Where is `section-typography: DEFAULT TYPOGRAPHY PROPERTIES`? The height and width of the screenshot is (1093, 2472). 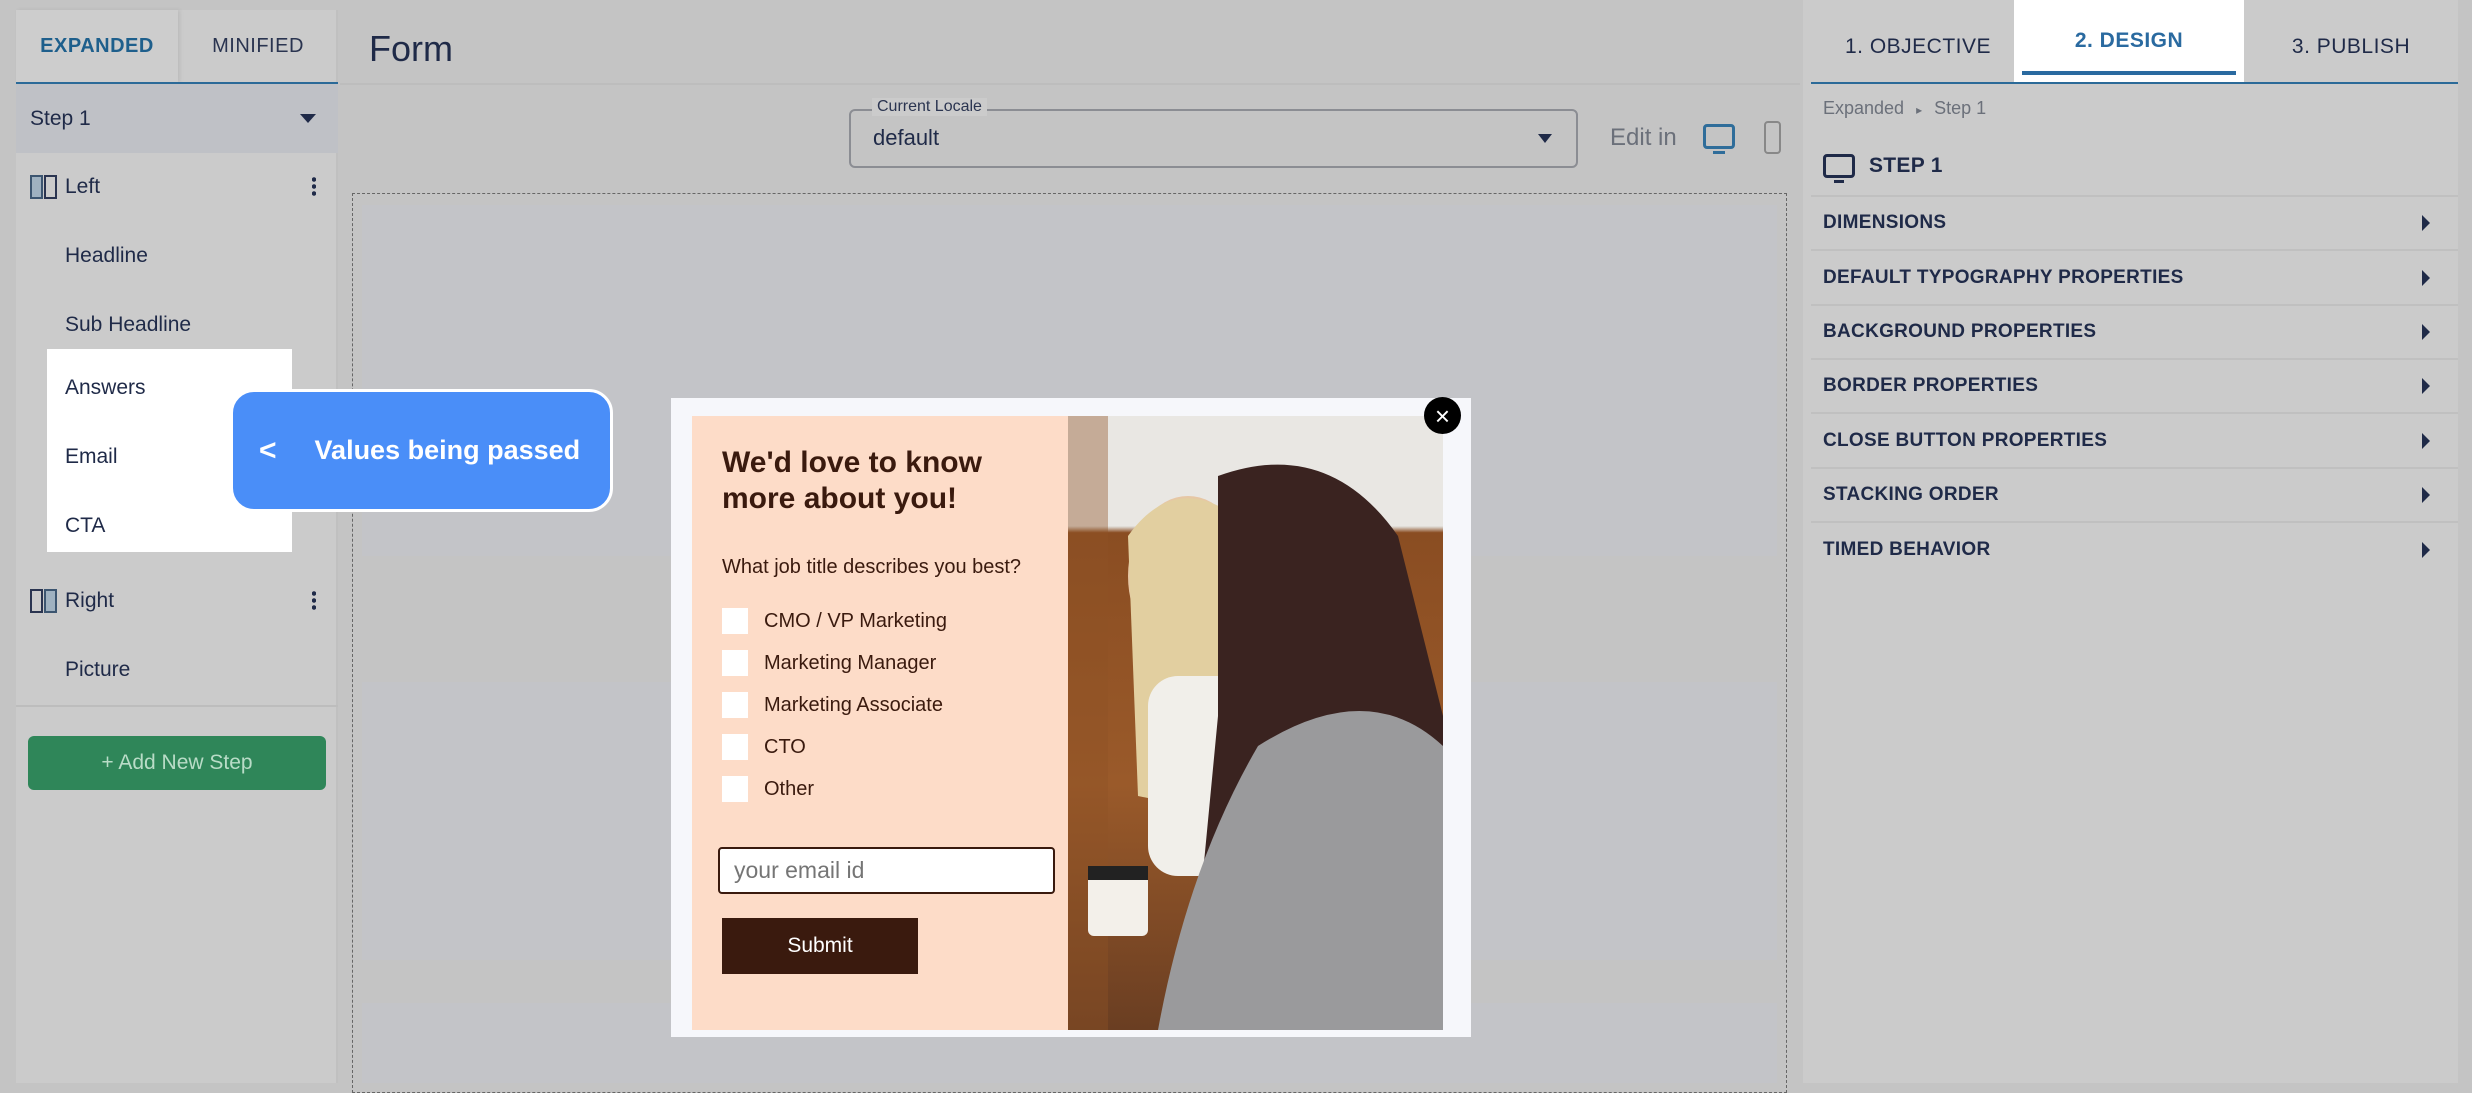
section-typography: DEFAULT TYPOGRAPHY PROPERTIES is located at coordinates (2134, 278).